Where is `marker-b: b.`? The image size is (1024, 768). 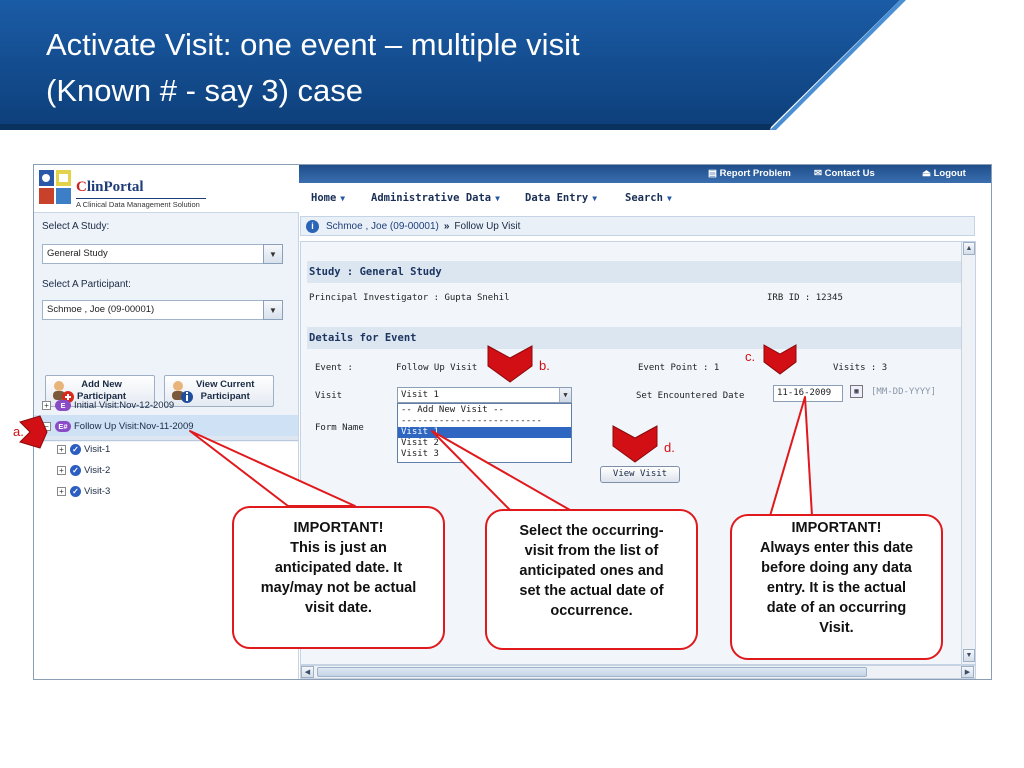 marker-b: b. is located at coordinates (544, 365).